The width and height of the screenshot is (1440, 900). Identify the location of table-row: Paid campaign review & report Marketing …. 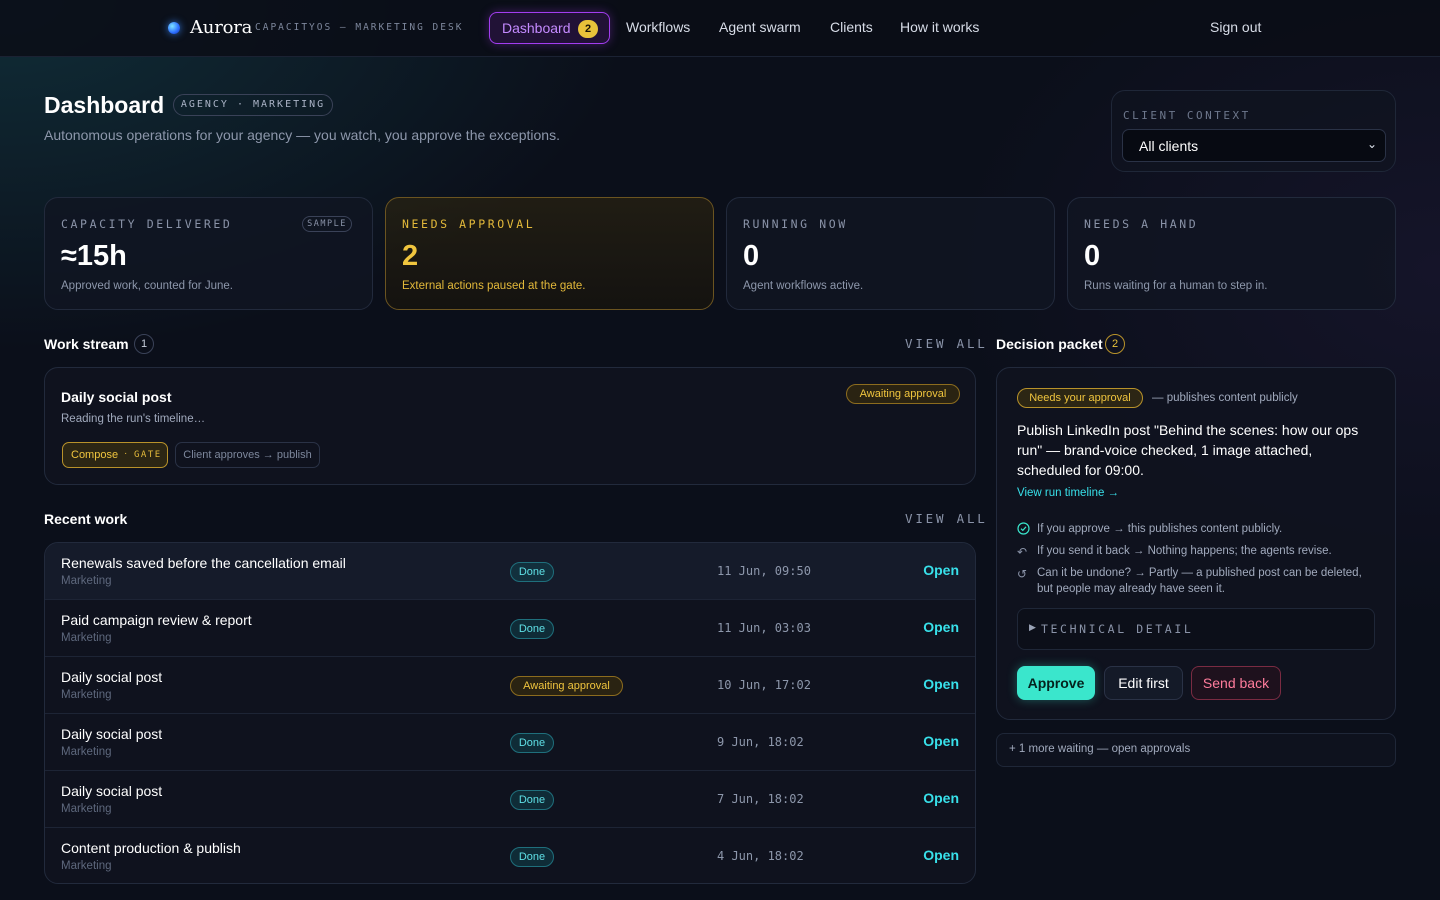
(510, 628).